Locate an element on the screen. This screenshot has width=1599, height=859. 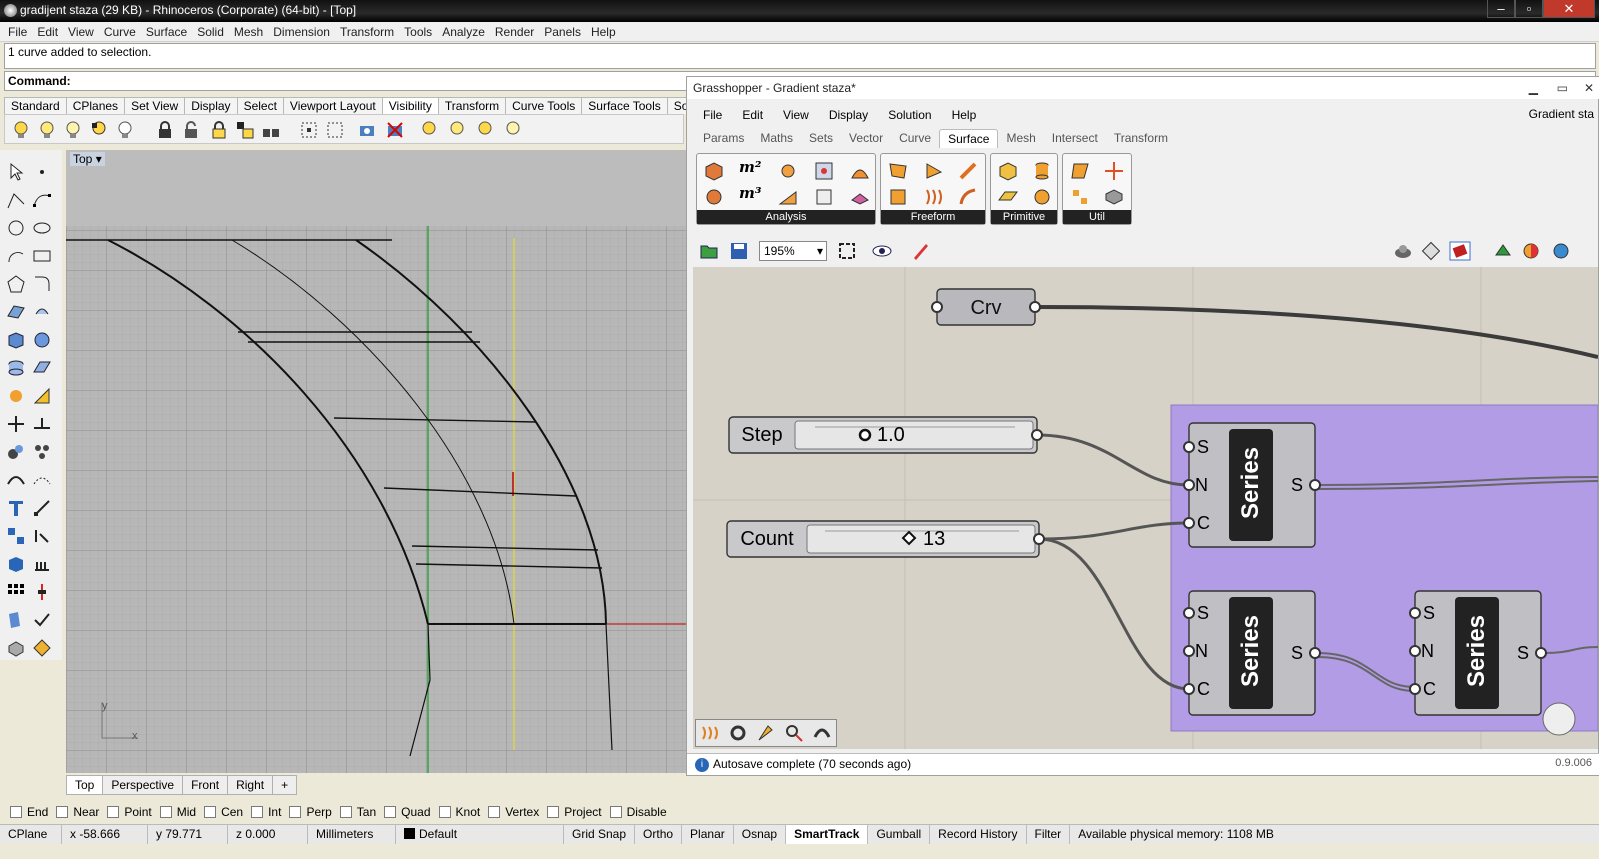
cylinder-icon is located at coordinates (1042, 171).